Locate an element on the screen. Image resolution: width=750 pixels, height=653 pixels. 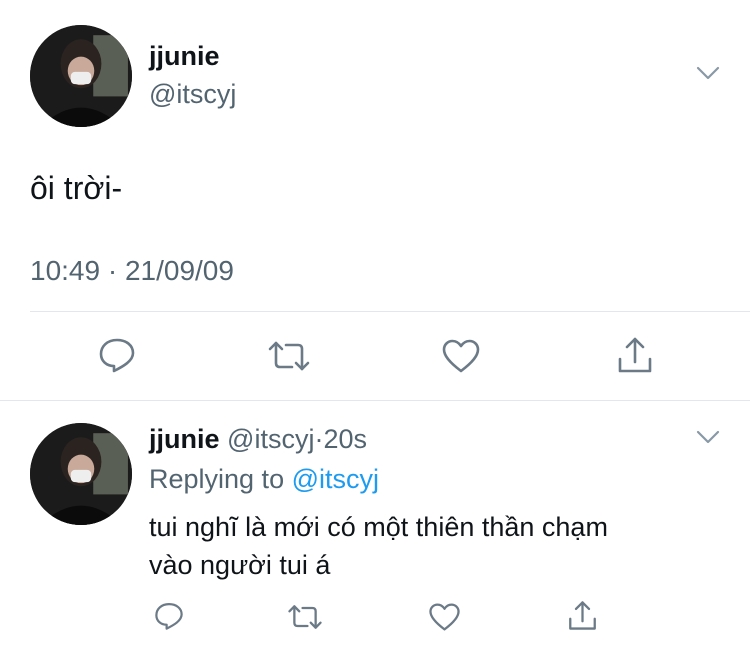
reply-header: jjunie @itscyj·20s is located at coordinates (258, 439).